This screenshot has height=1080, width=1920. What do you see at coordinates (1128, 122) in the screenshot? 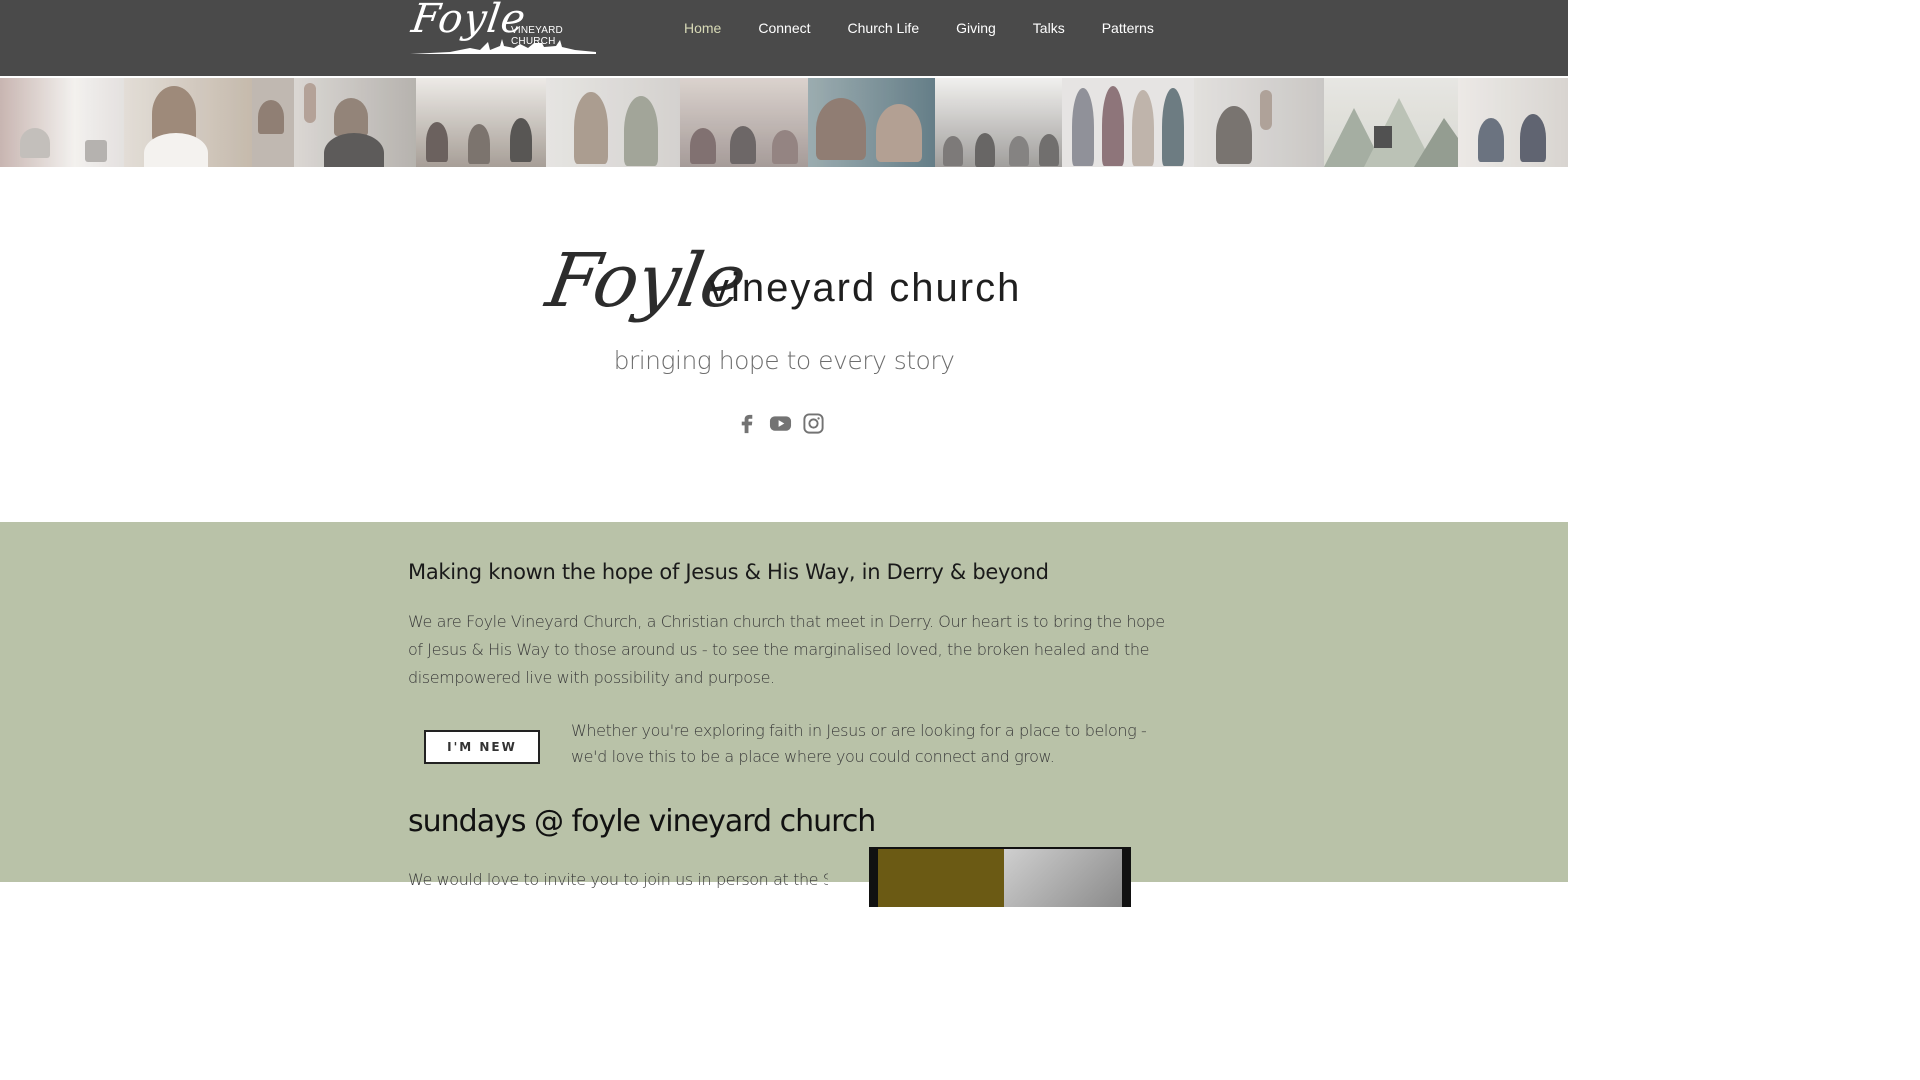
I see `photo-group-standing` at bounding box center [1128, 122].